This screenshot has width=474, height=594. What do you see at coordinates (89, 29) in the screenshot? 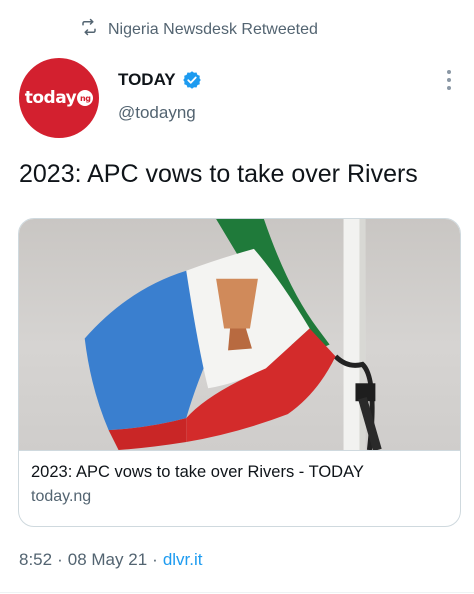
I see `retweet-icon` at bounding box center [89, 29].